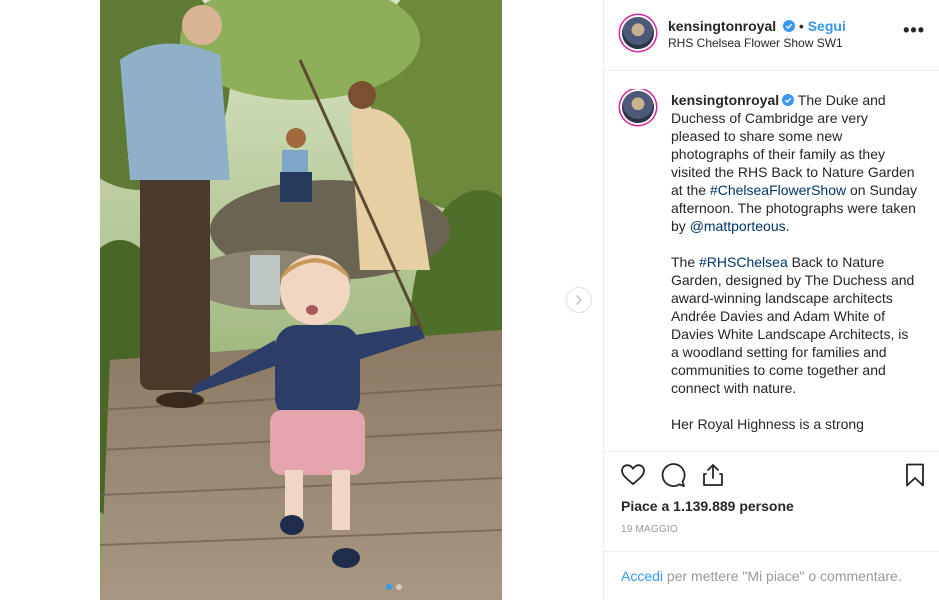 This screenshot has height=600, width=939. I want to click on caption-avatar, so click(638, 107).